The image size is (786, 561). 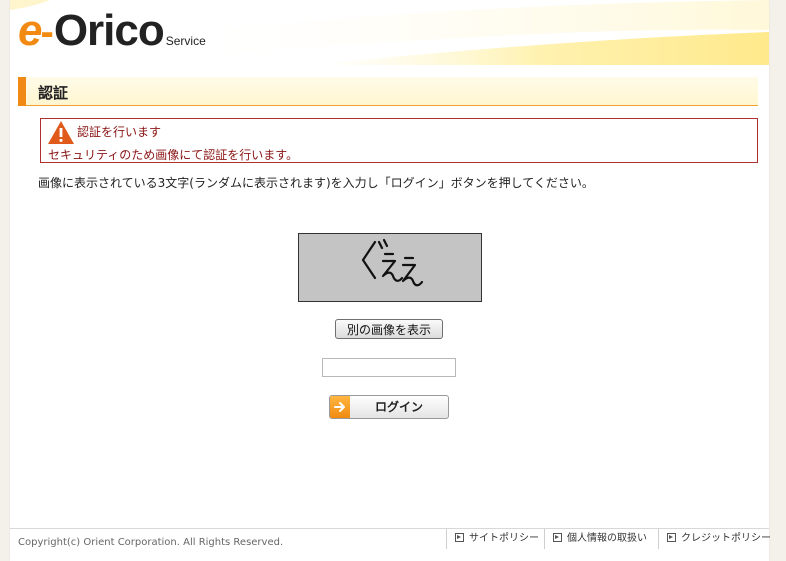 I want to click on logo-dash: -, so click(x=47, y=32).